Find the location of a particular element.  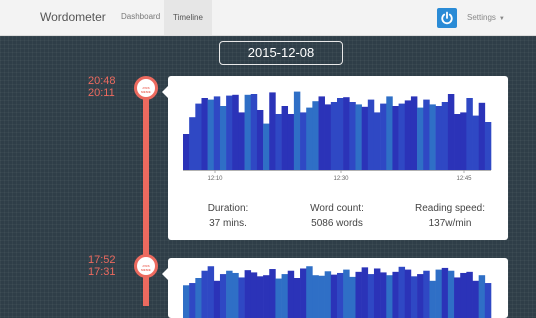

entry-time-start: 20:48 is located at coordinates (102, 81).